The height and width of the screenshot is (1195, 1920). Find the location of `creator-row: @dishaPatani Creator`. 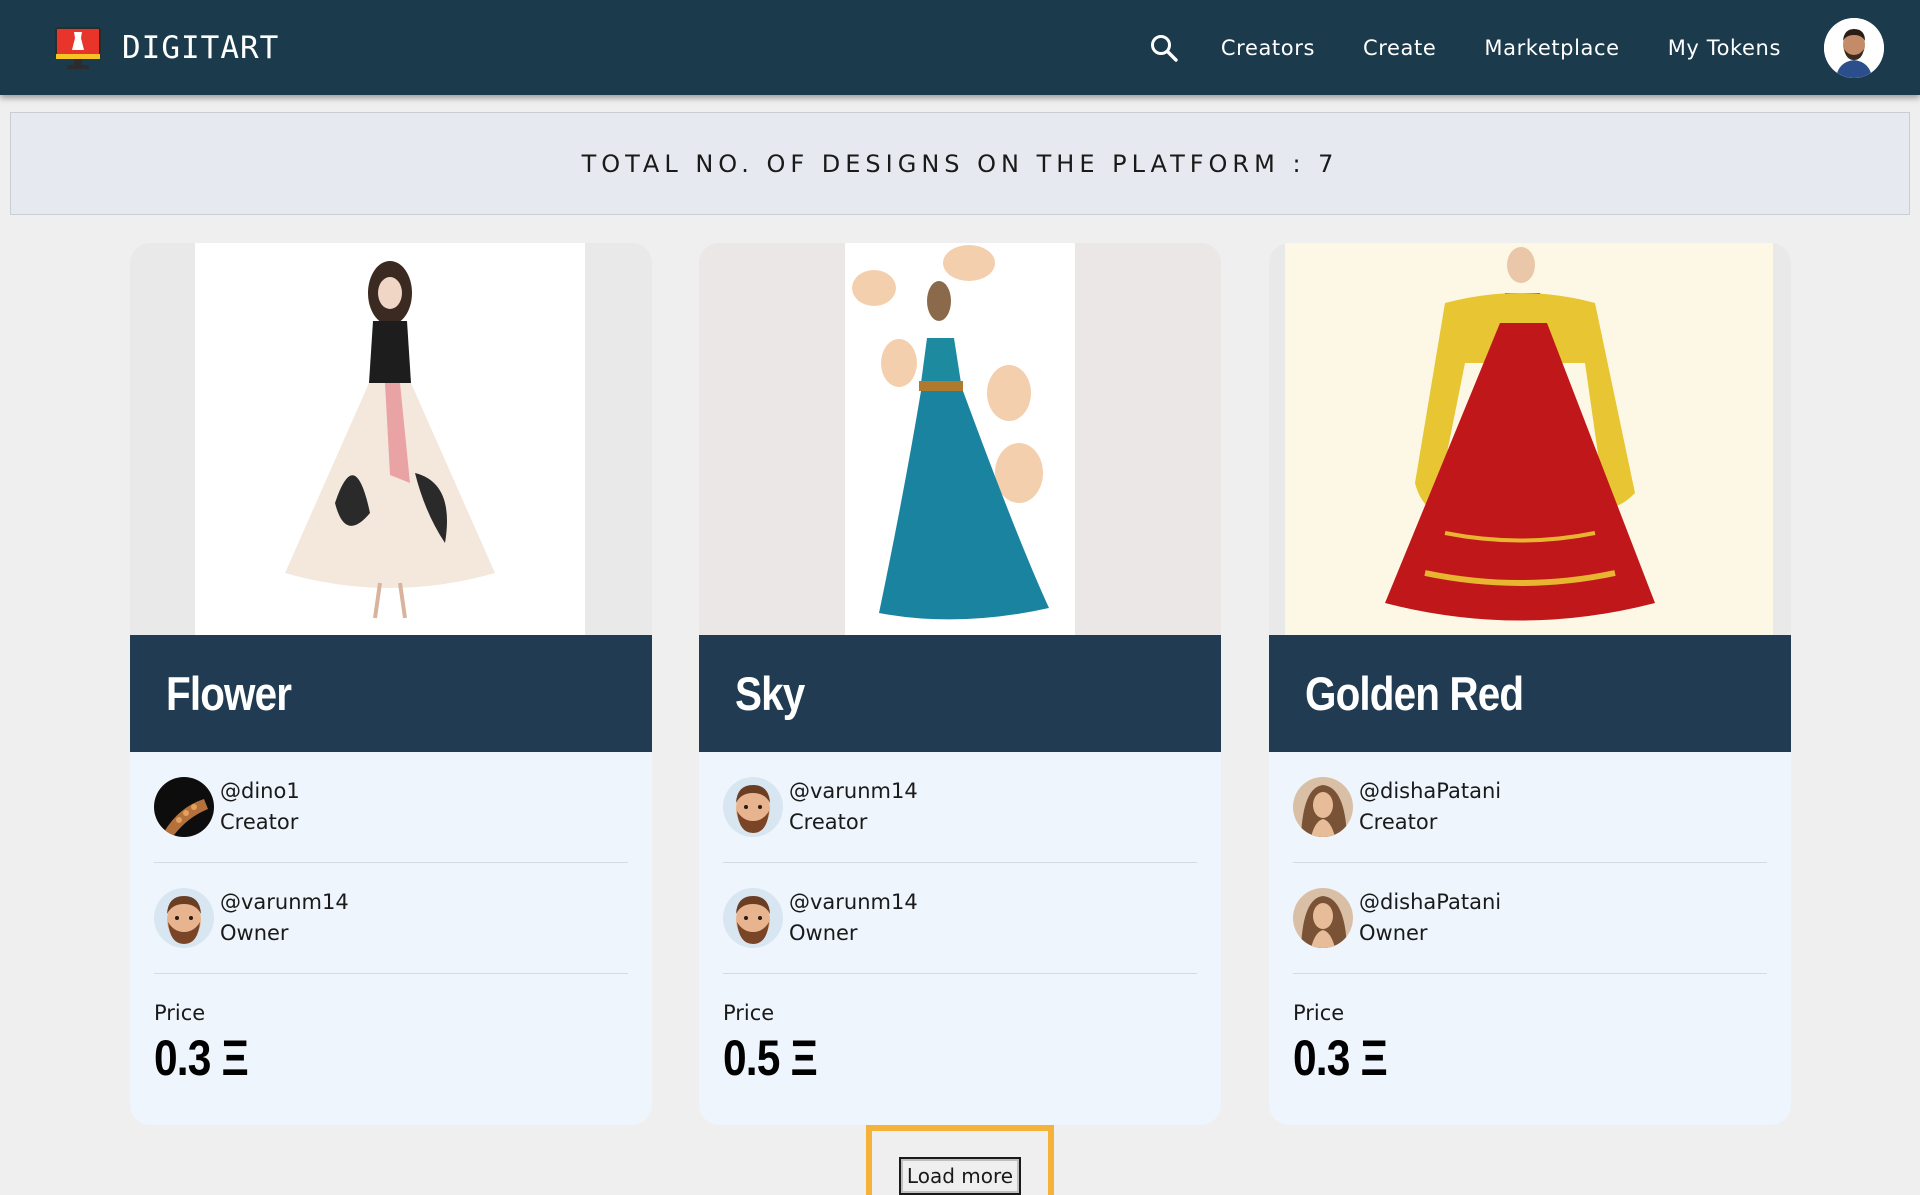

creator-row: @dishaPatani Creator is located at coordinates (1530, 807).